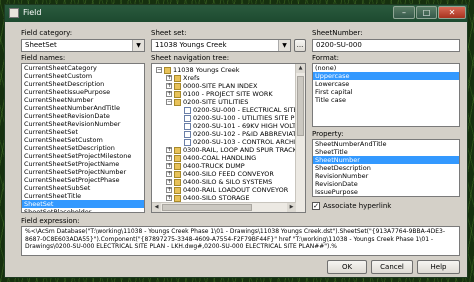 The height and width of the screenshot is (282, 474). I want to click on sheet-set-value: 11038 Youngs Creek, so click(191, 45).